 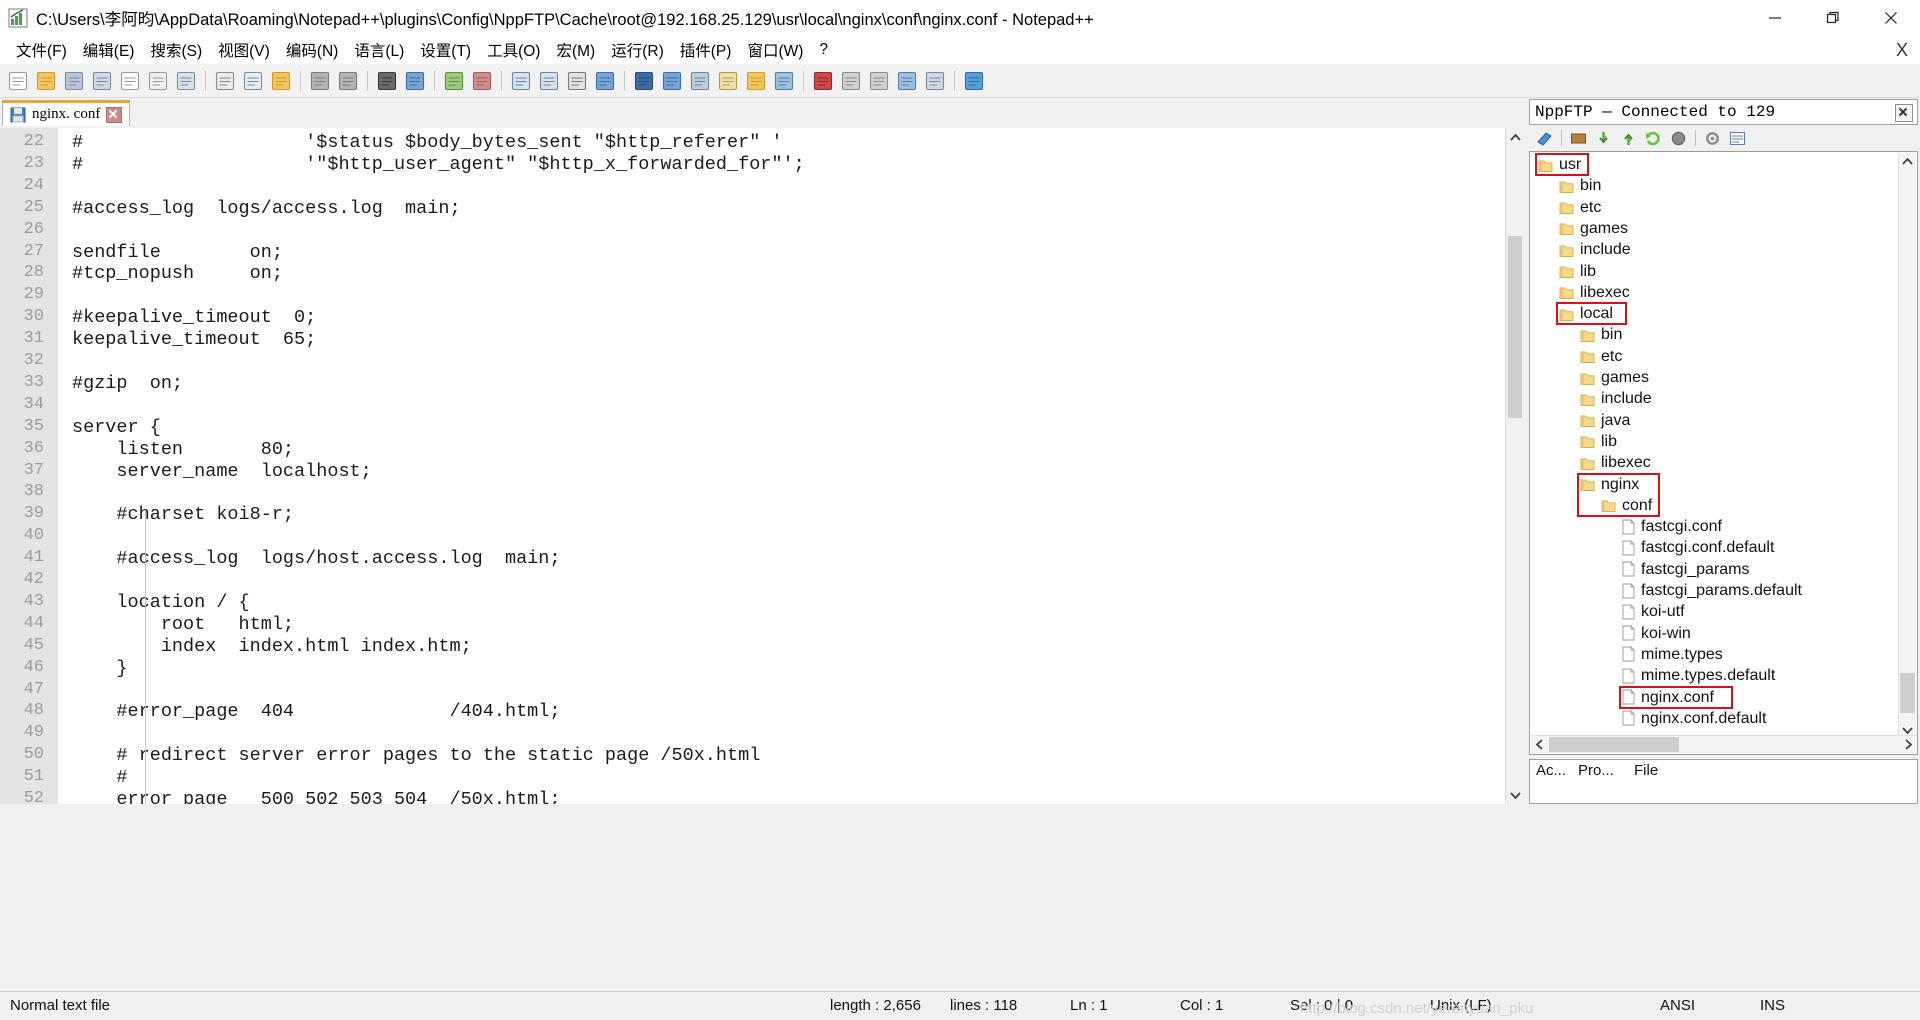 I want to click on editor-scroll-thumb, so click(x=1515, y=327).